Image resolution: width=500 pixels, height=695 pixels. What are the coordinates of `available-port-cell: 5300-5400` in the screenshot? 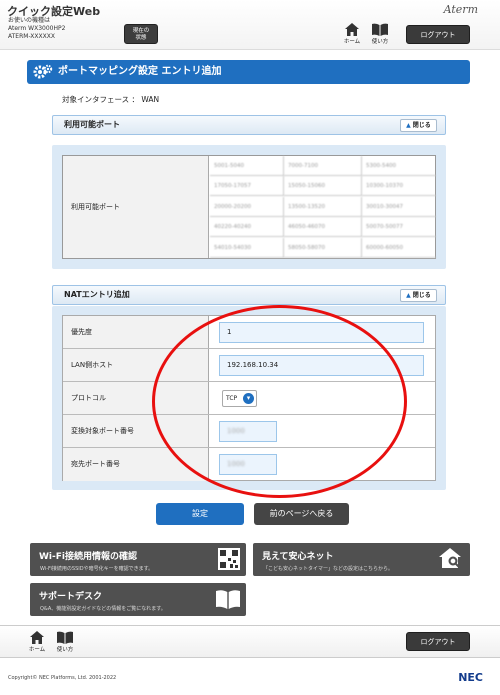 It's located at (399, 166).